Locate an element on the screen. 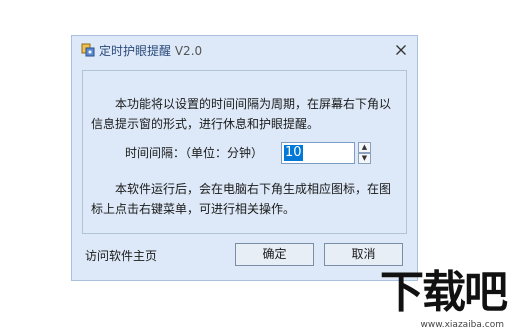  note-text: 本软件运行后，会在电脑右下角生成相应图标，在图标上点击右键菜单，可进行相关操作。 is located at coordinates (241, 199).